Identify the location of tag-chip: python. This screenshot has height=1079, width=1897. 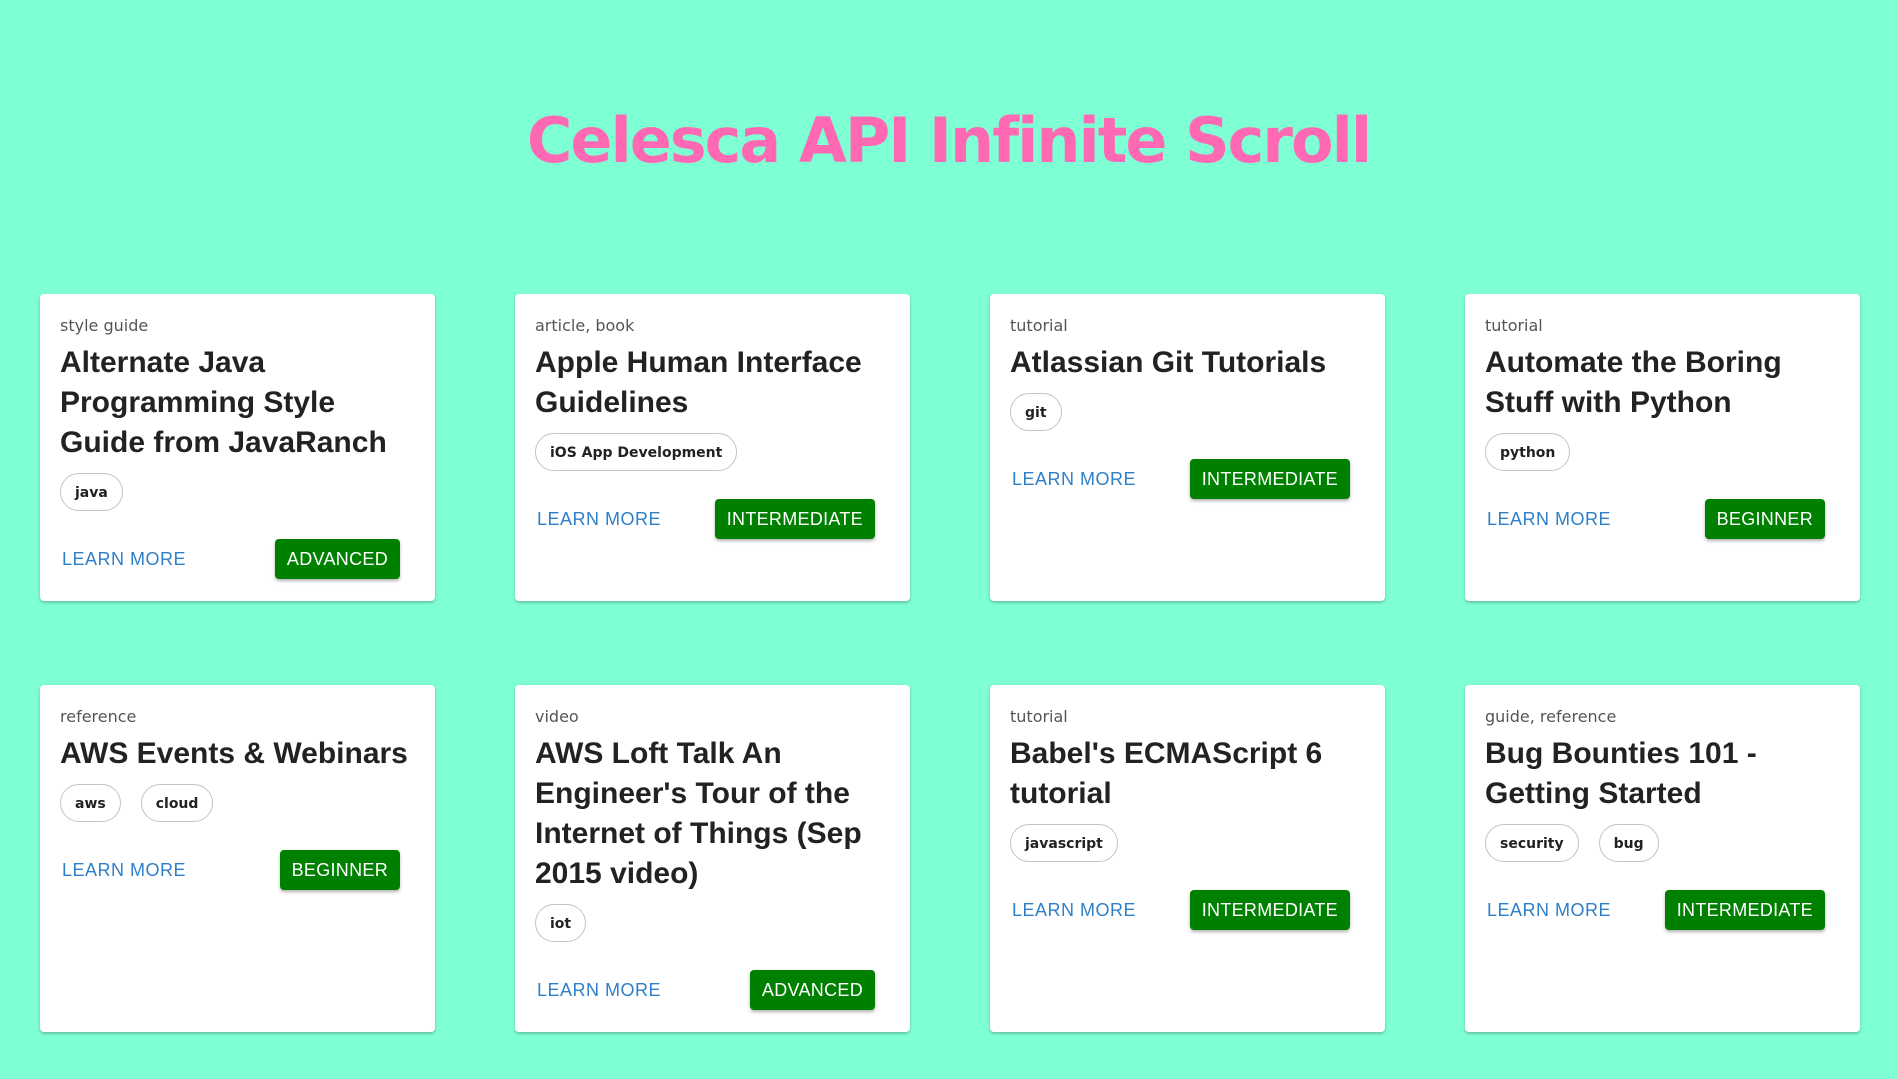
(1528, 452).